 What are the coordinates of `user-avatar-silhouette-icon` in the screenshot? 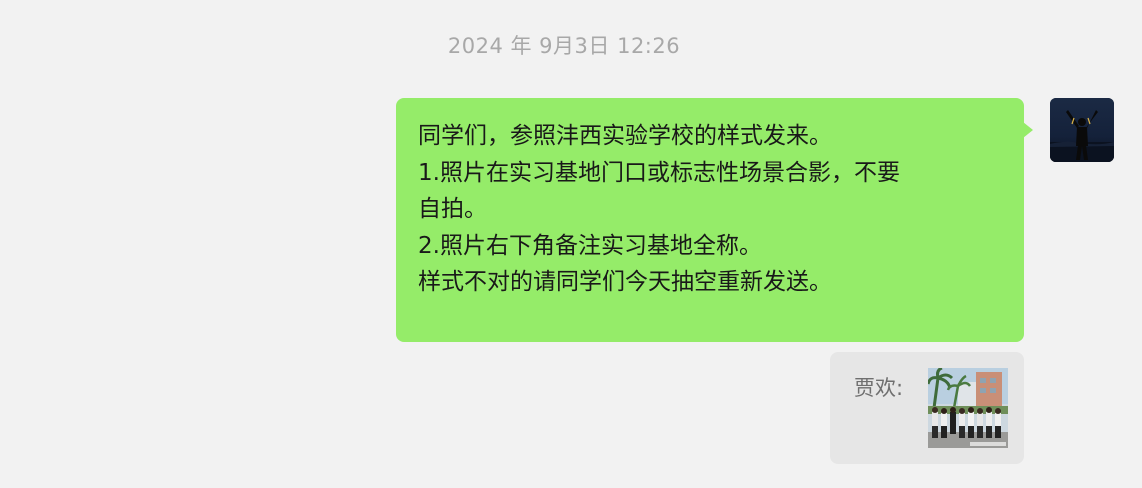 It's located at (1082, 130).